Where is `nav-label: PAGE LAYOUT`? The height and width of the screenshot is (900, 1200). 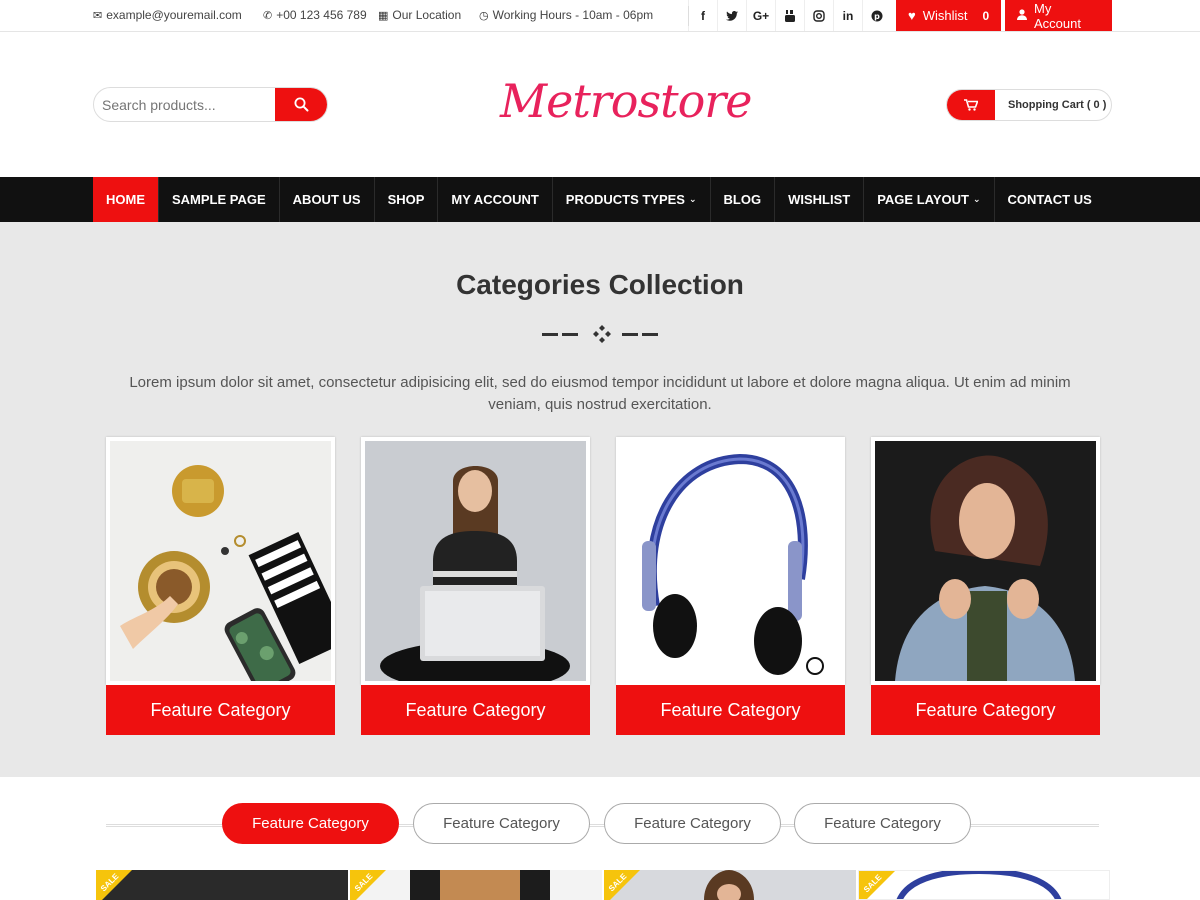 nav-label: PAGE LAYOUT is located at coordinates (923, 199).